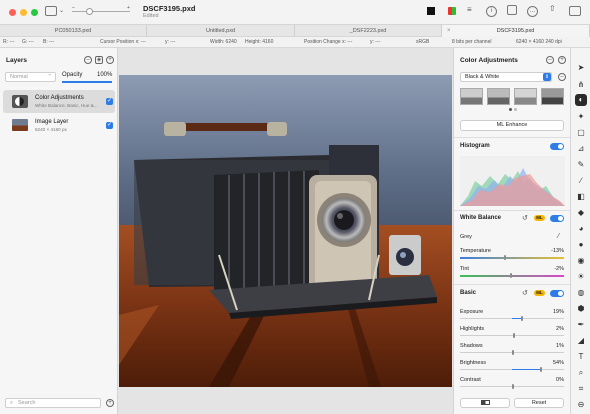 Image resolution: width=590 pixels, height=414 pixels. Describe the element at coordinates (581, 181) in the screenshot. I see `brush-icon: ∕` at that location.